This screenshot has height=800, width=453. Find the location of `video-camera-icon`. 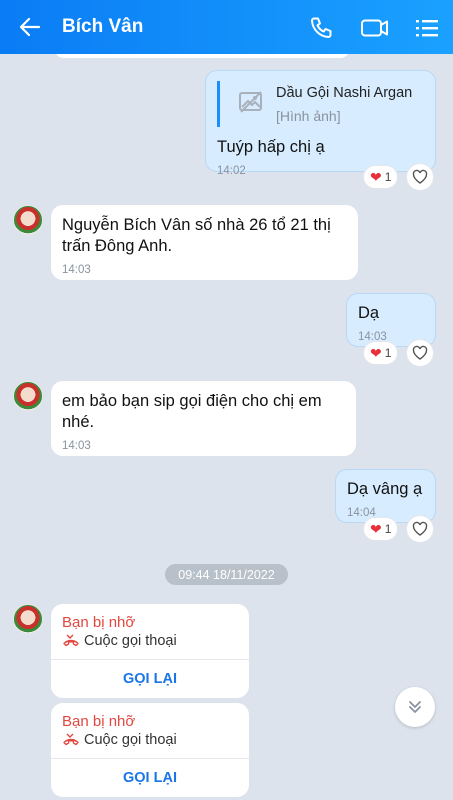

video-camera-icon is located at coordinates (374, 28).